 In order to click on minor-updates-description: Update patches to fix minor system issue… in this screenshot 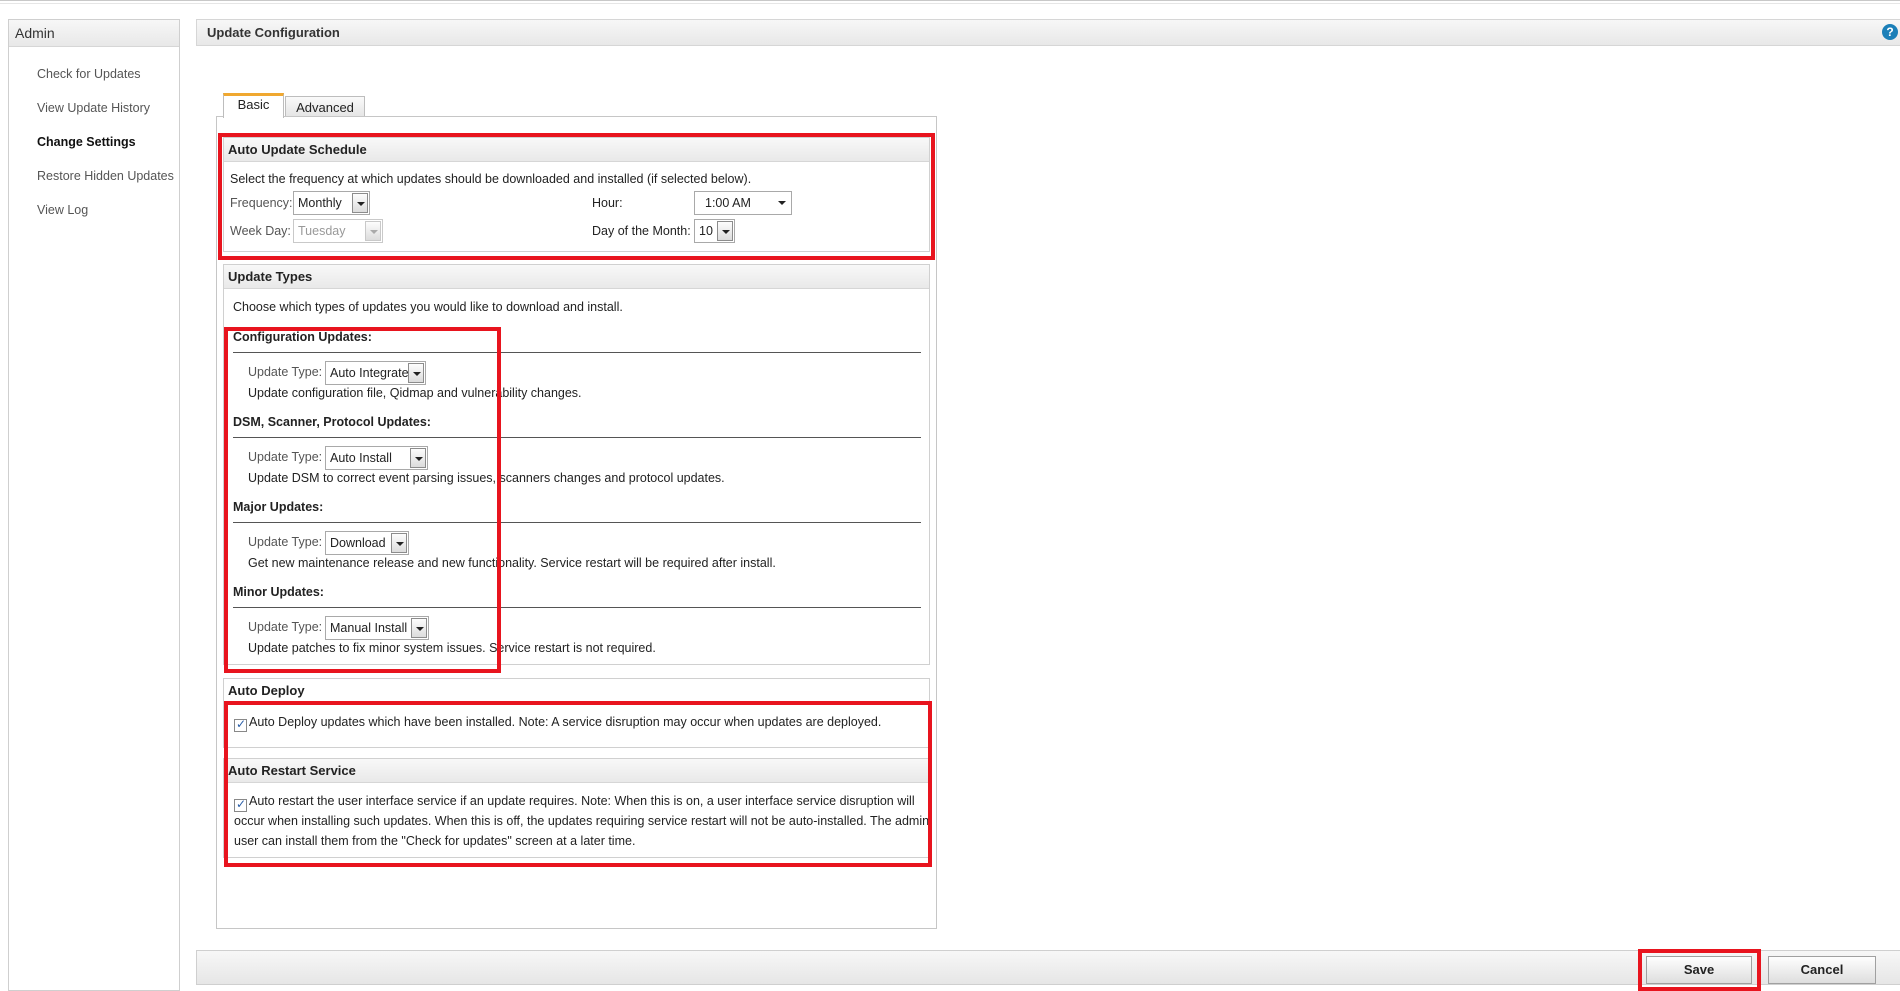, I will do `click(452, 648)`.